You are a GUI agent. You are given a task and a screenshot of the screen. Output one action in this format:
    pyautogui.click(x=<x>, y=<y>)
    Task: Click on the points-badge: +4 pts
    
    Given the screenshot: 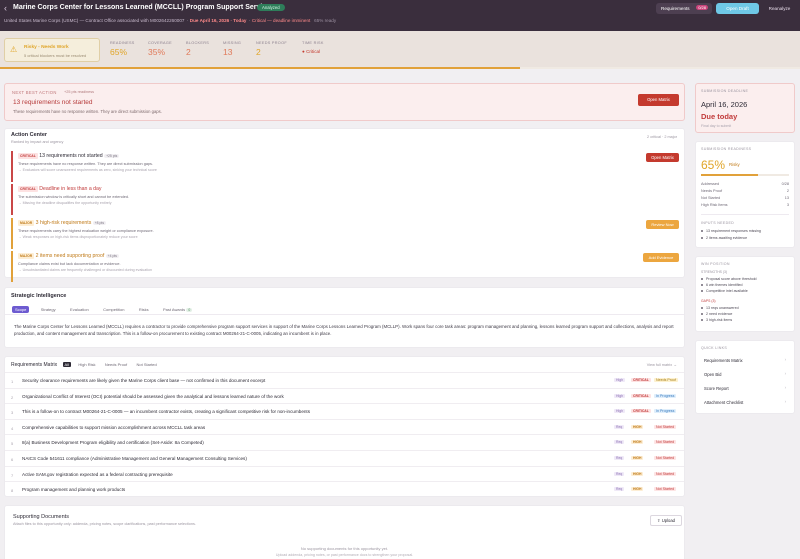 What is the action you would take?
    pyautogui.click(x=112, y=256)
    